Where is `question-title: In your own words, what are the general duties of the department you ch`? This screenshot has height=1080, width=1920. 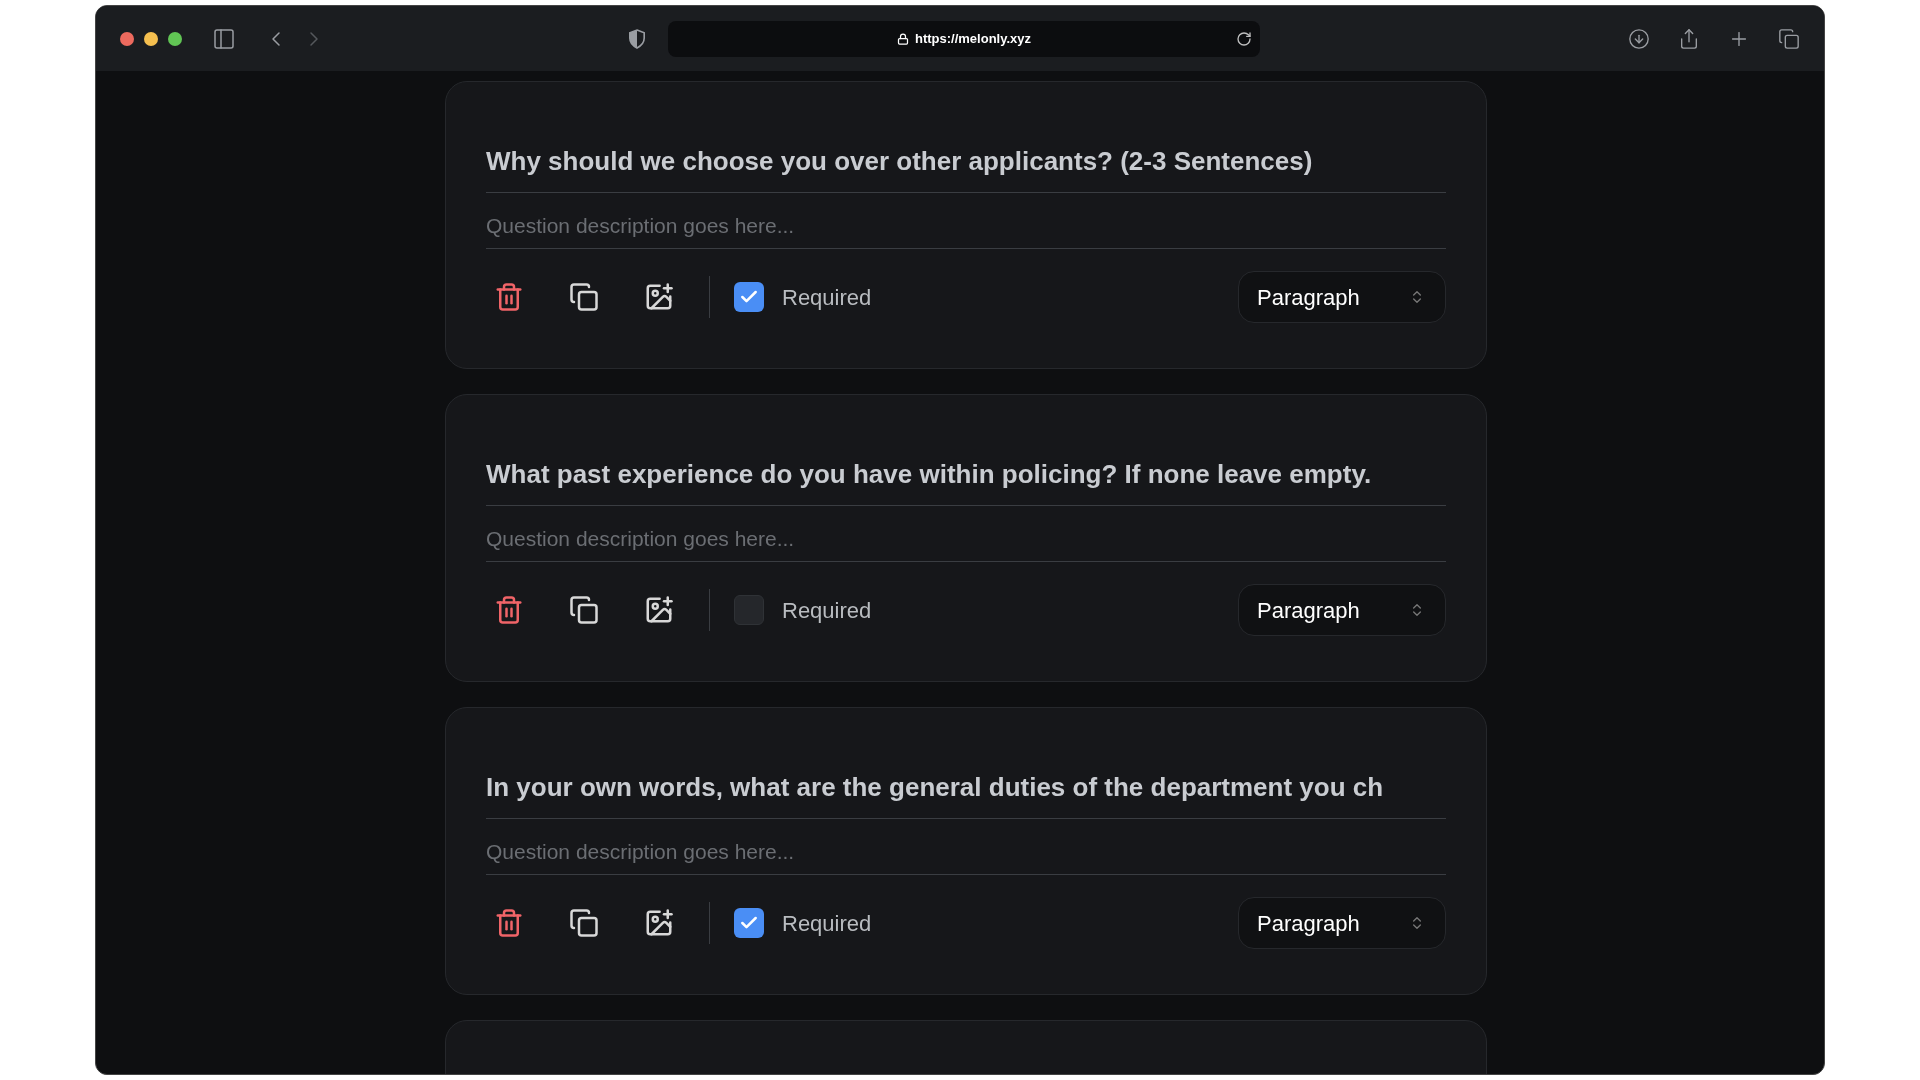
question-title: In your own words, what are the general duties of the department you ch is located at coordinates (935, 787).